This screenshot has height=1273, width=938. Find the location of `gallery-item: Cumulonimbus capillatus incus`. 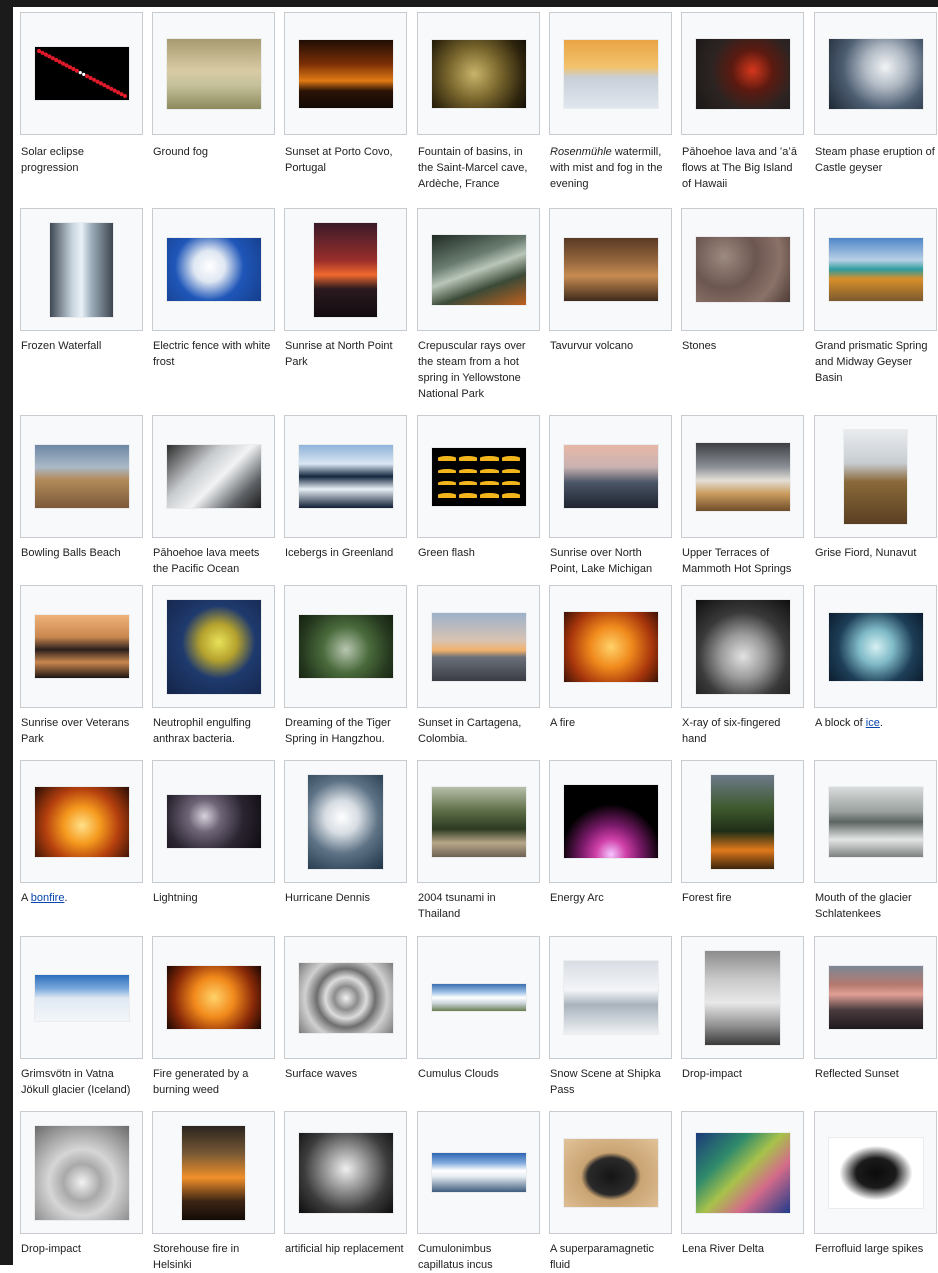

gallery-item: Cumulonimbus capillatus incus is located at coordinates (476, 1188).